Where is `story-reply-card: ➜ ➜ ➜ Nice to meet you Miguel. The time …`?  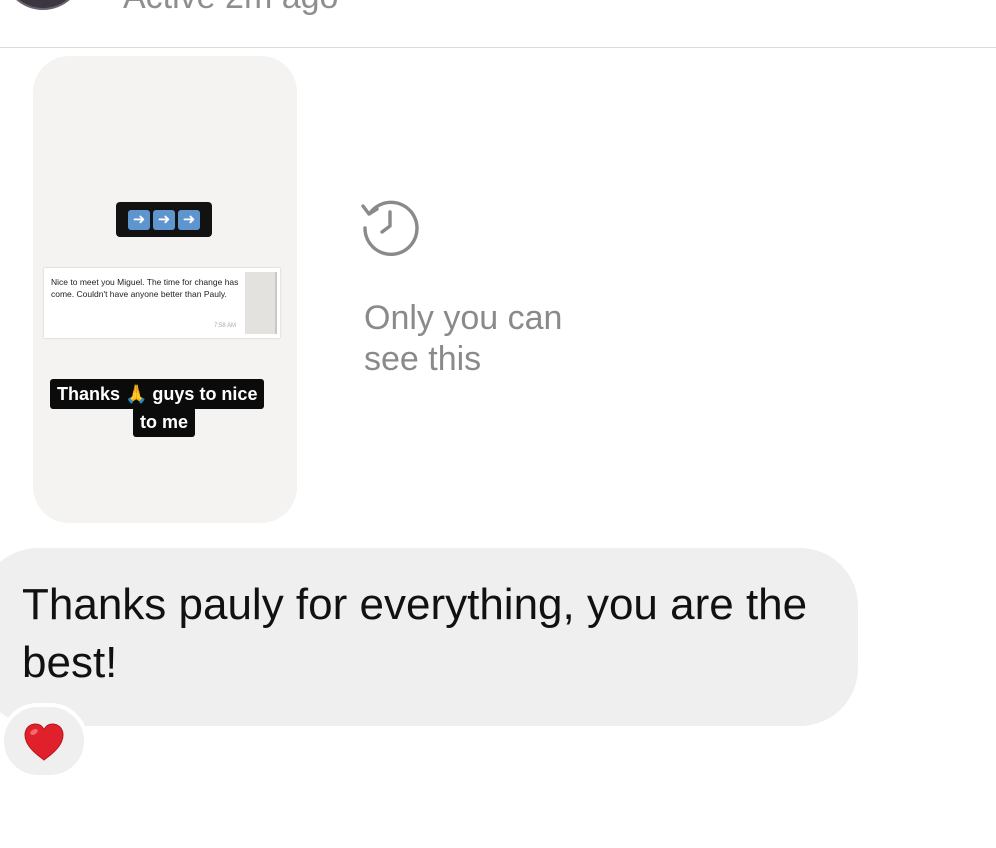
story-reply-card: ➜ ➜ ➜ Nice to meet you Miguel. The time … is located at coordinates (165, 289).